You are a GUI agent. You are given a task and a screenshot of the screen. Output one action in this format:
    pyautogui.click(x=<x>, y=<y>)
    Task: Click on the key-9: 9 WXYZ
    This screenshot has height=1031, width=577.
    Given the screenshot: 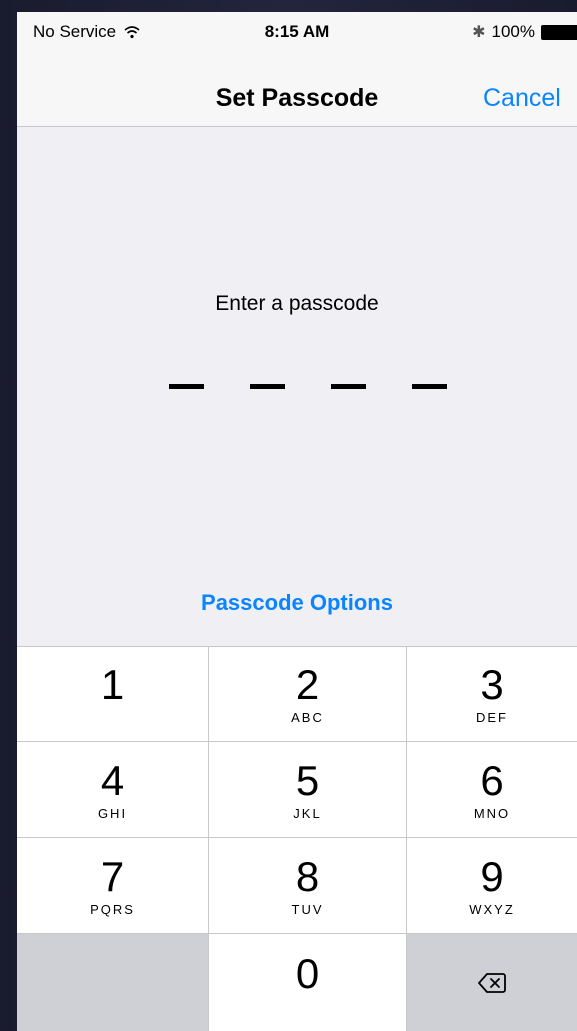 What is the action you would take?
    pyautogui.click(x=492, y=885)
    